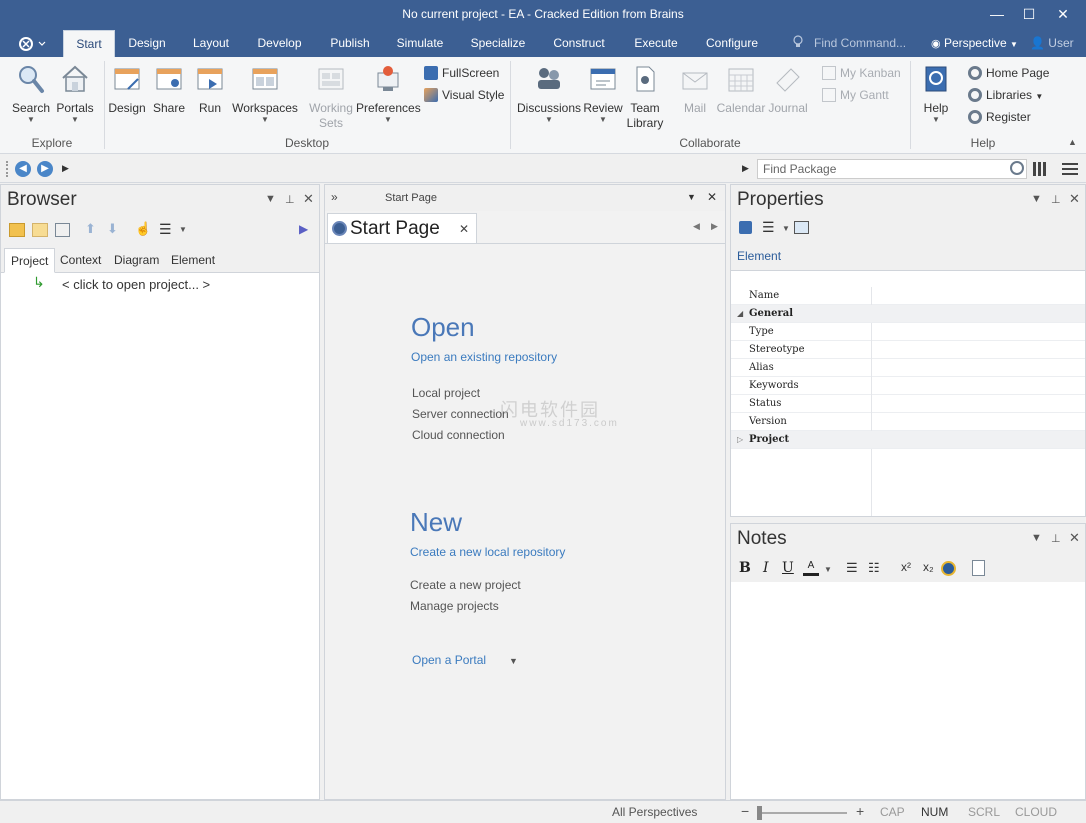  Describe the element at coordinates (210, 87) in the screenshot. I see `run-button: Run` at that location.